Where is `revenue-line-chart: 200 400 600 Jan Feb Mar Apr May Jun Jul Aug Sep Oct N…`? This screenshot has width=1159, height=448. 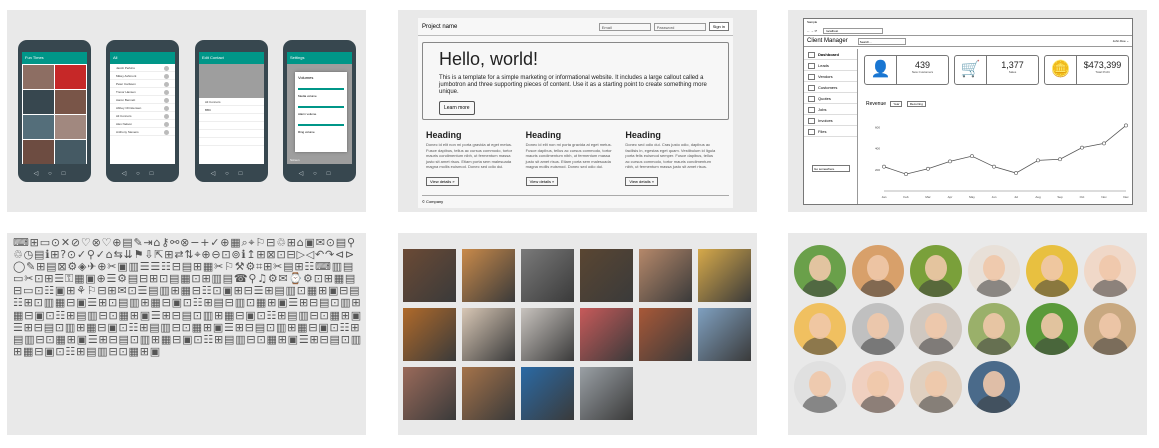 revenue-line-chart: 200 400 600 Jan Feb Mar Apr May Jun Jul Aug Sep Oct N… is located at coordinates (1002, 161).